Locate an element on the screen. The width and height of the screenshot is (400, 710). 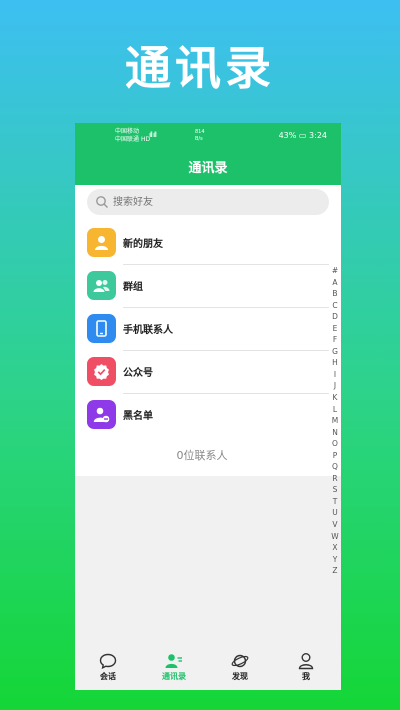
planet-icon is located at coordinates (240, 661).